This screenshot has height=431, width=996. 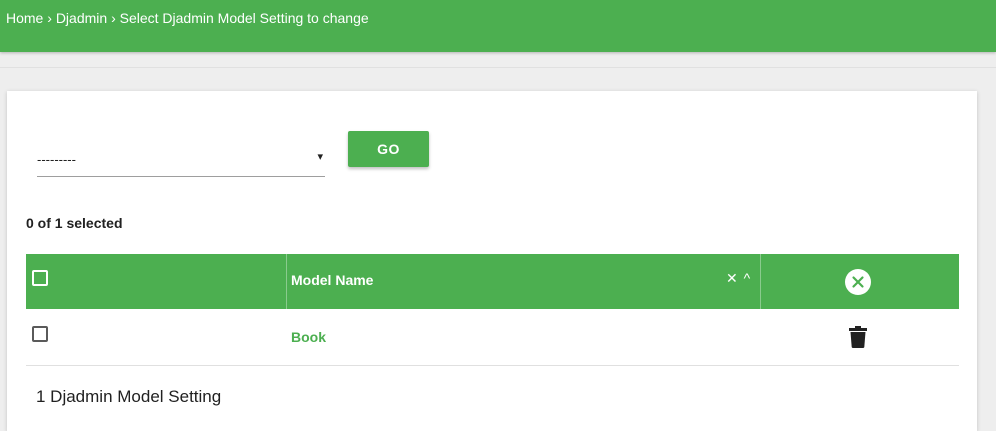 I want to click on go-button: GO, so click(x=388, y=149).